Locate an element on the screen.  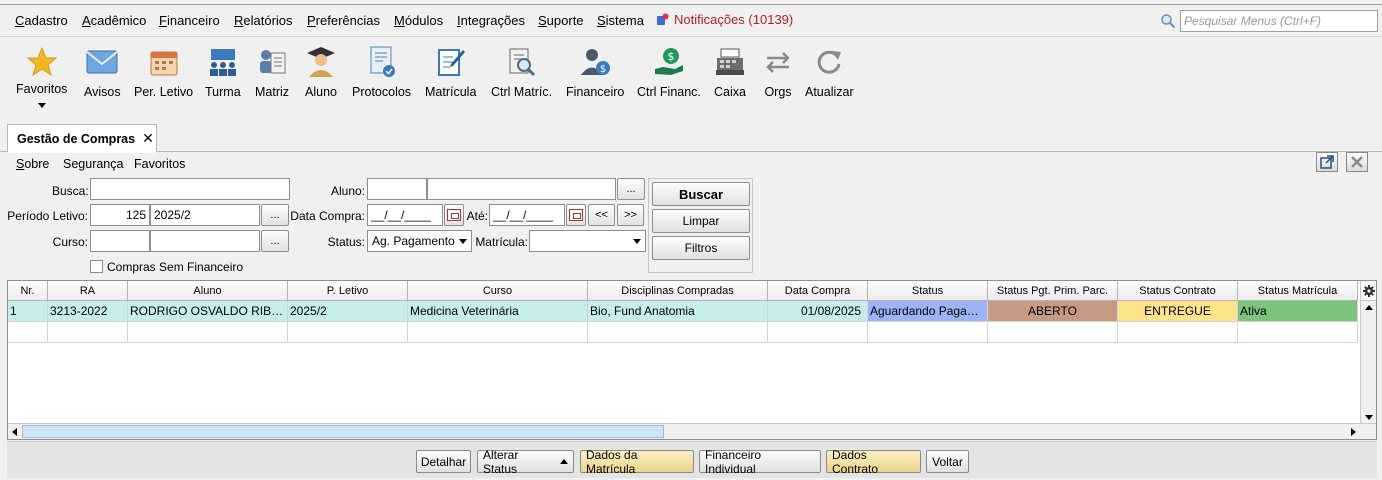
column-settings-gear-icon is located at coordinates (1368, 291).